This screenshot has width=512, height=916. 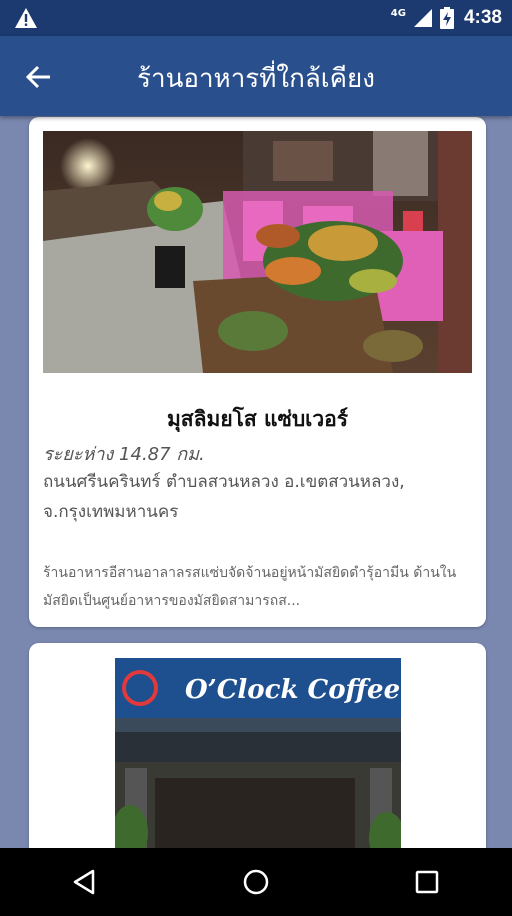 I want to click on cafe-sign-text: O’Clock Coffee, so click(x=292, y=690).